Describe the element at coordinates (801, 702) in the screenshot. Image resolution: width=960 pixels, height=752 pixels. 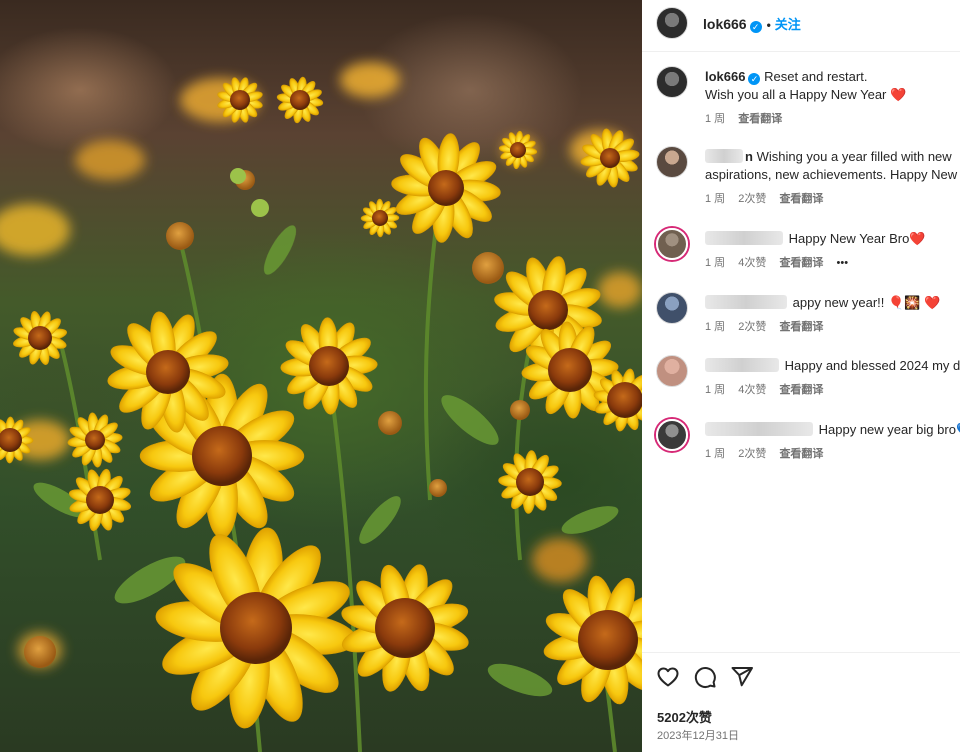
I see `post-actions: 5202次赞 2023年12月31日` at that location.